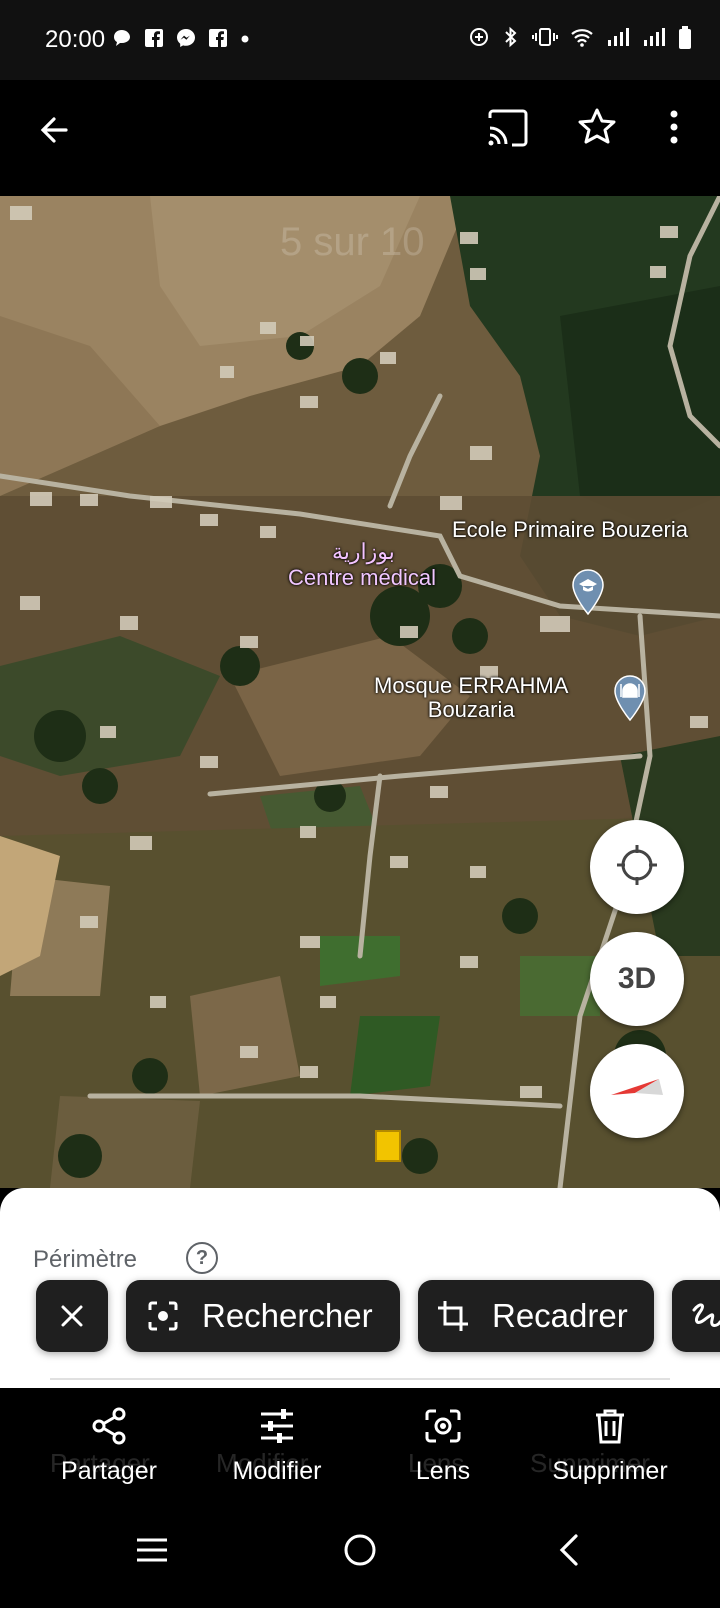 This screenshot has width=720, height=1608. Describe the element at coordinates (443, 1428) in the screenshot. I see `lens-icon` at that location.